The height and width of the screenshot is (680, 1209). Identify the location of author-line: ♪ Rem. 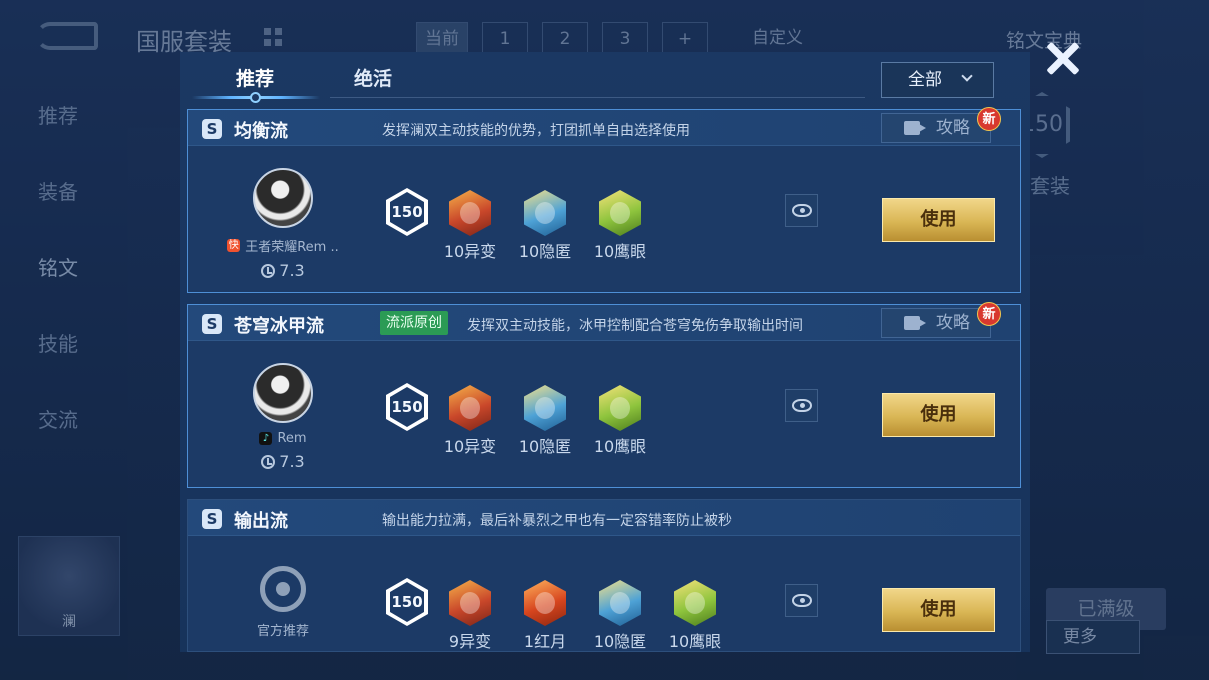
(283, 438).